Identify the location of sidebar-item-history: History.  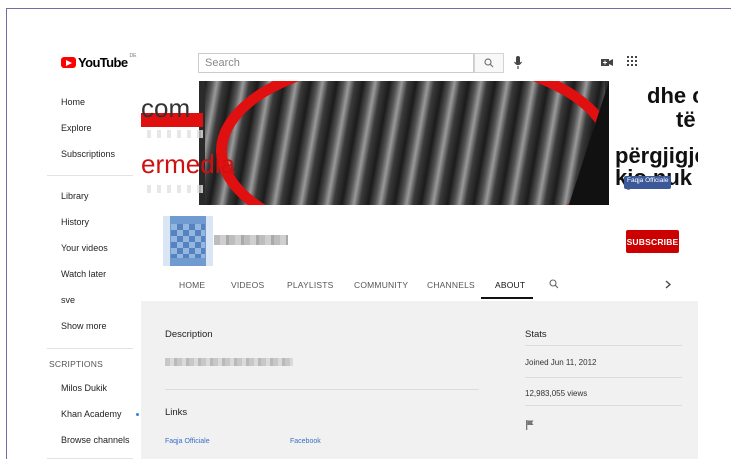
(75, 222).